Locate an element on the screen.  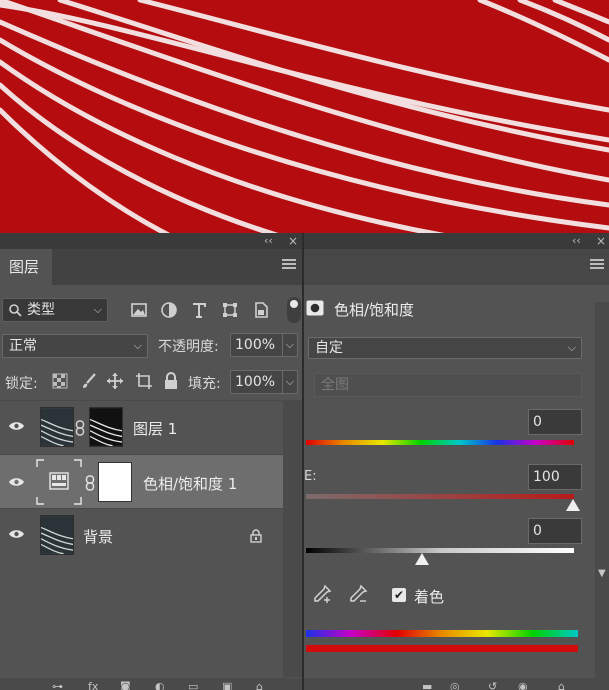
layer-filter-label: 类型 is located at coordinates (41, 310).